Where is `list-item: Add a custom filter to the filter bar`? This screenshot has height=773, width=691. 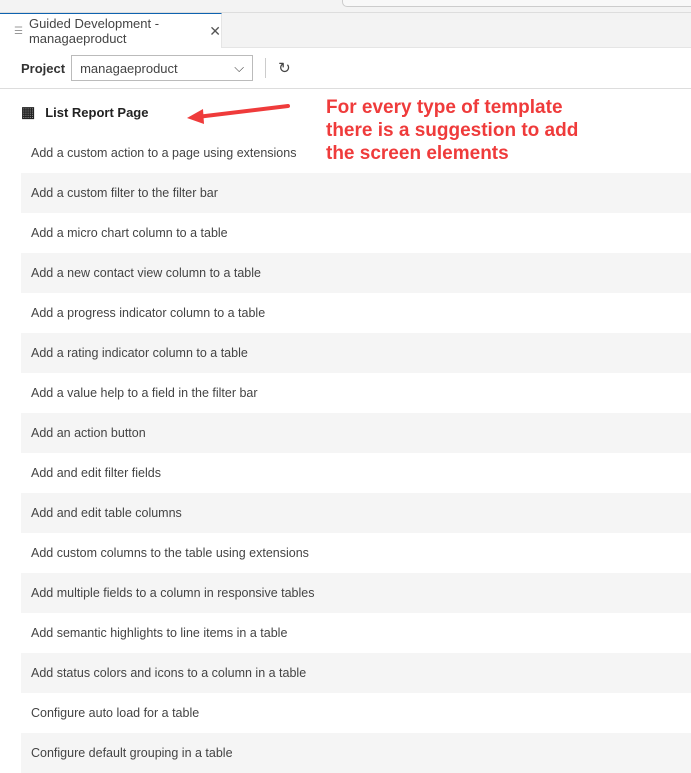
list-item: Add a custom filter to the filter bar is located at coordinates (356, 193).